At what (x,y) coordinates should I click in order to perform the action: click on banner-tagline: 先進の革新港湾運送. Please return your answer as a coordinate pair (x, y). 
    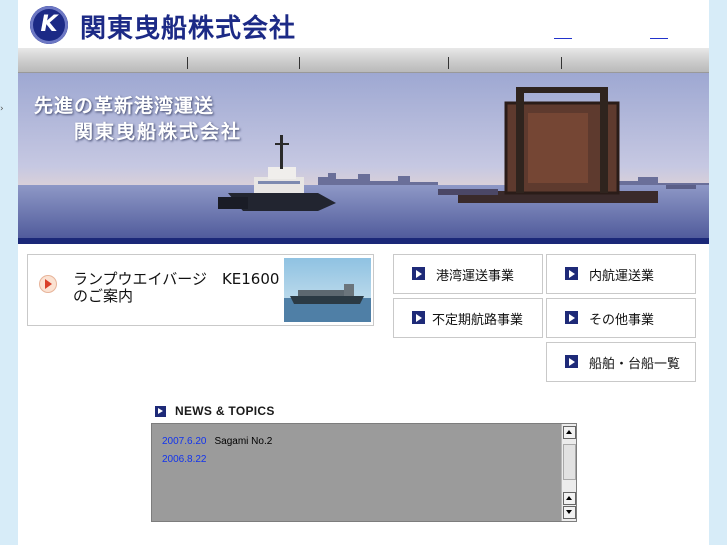
    Looking at the image, I should click on (124, 106).